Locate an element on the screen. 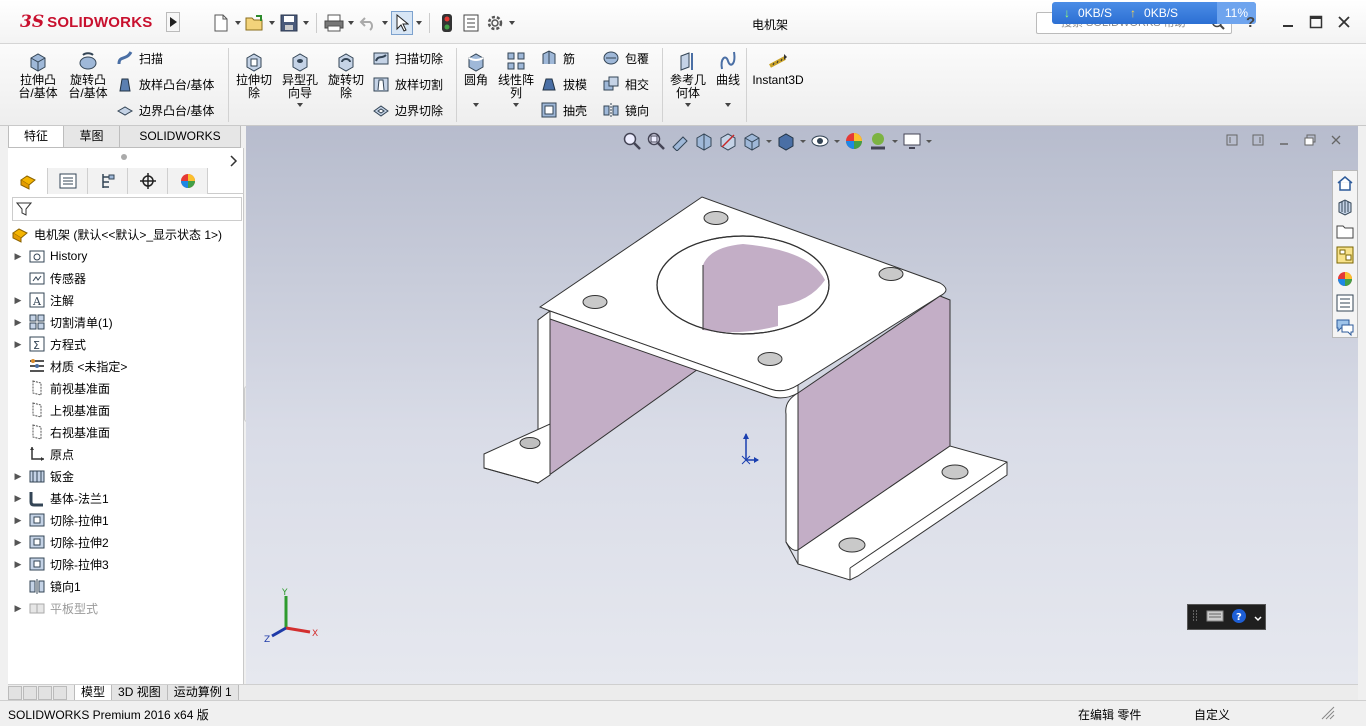  next-tab-arrow-icon is located at coordinates (45, 692).